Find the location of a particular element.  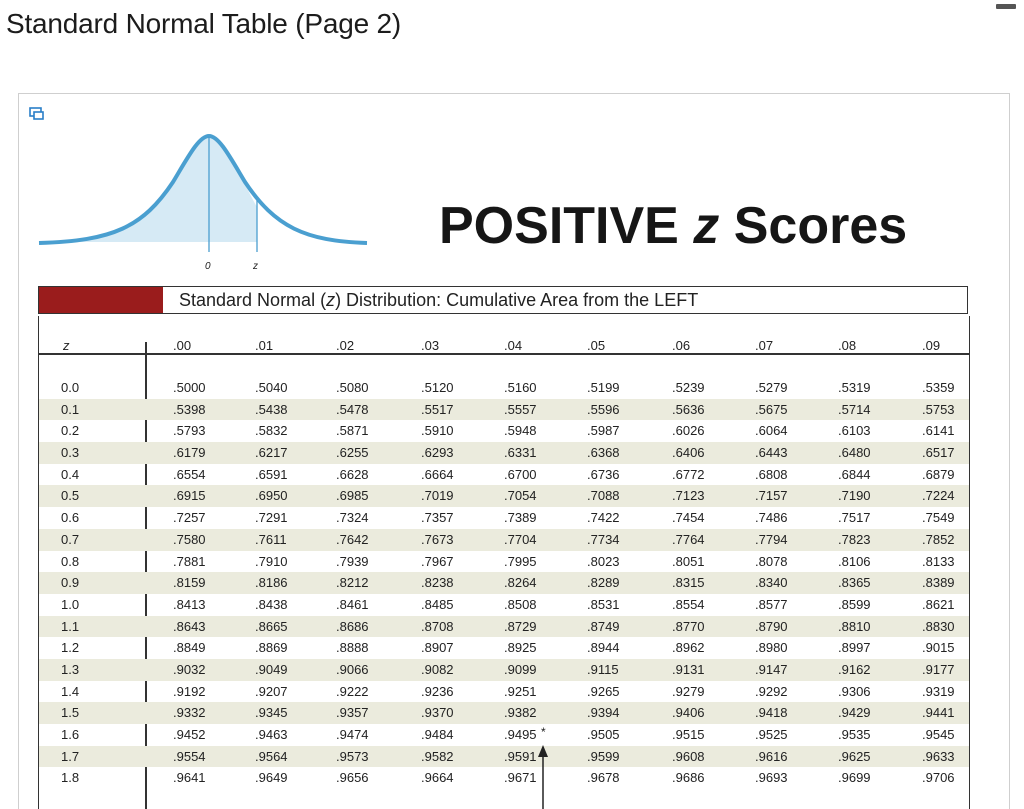

table-cell: .6293 is located at coordinates (437, 453).